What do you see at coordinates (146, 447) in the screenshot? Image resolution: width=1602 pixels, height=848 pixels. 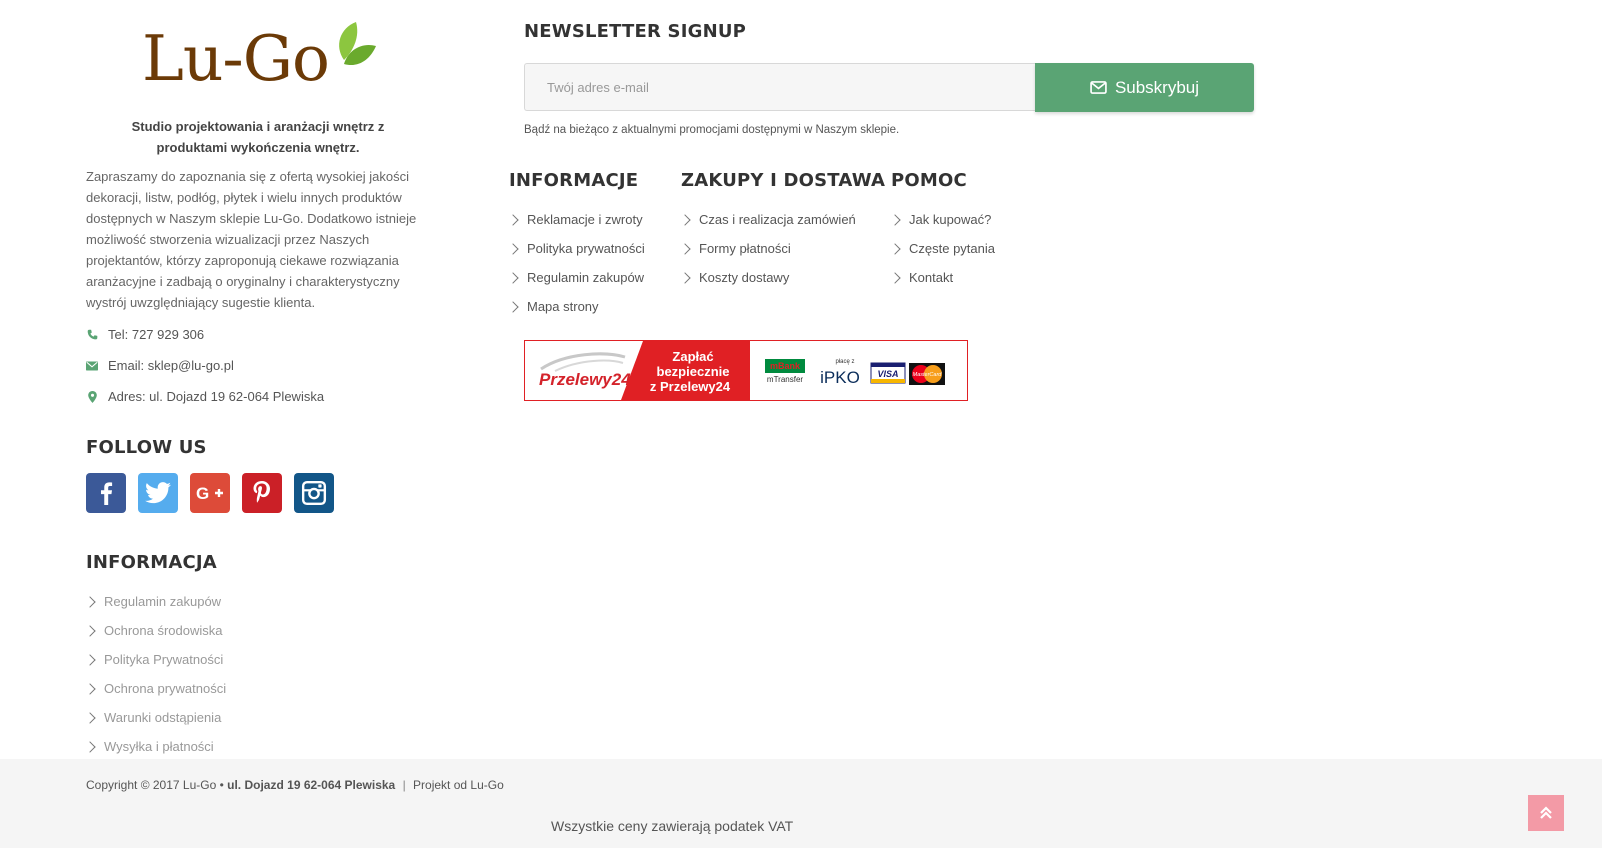 I see `follow-title: FOLLOW US` at bounding box center [146, 447].